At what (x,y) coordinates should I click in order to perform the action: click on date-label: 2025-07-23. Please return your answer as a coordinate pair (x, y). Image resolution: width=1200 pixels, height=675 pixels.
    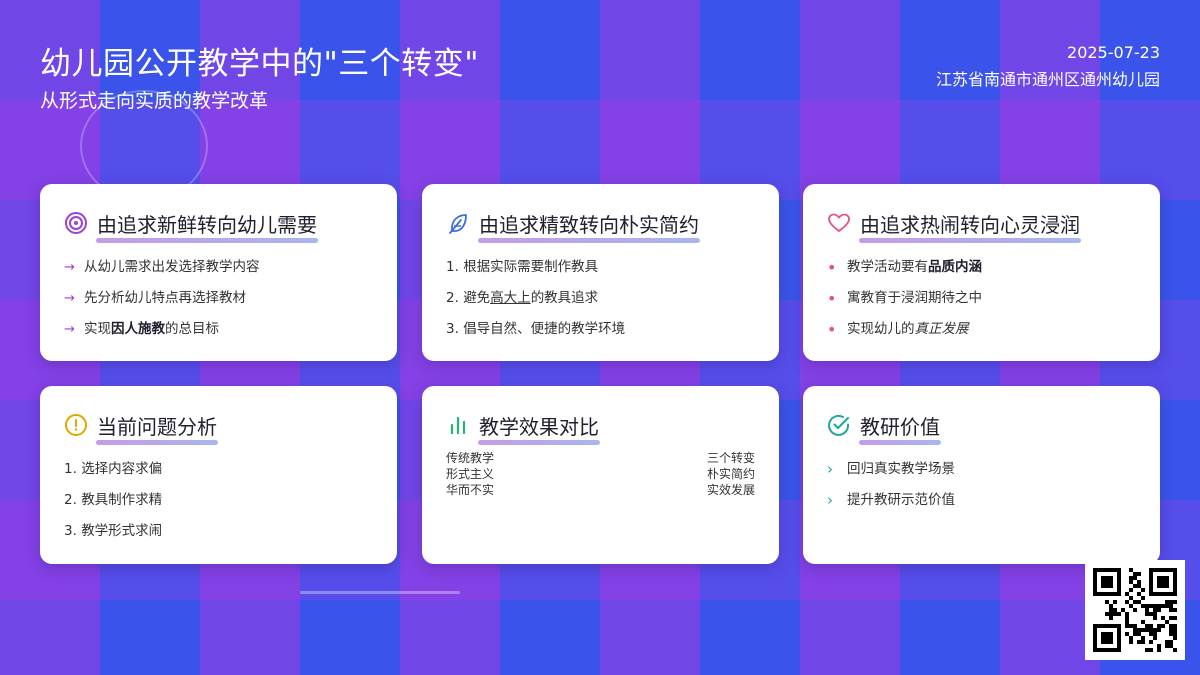
    Looking at the image, I should click on (1113, 52).